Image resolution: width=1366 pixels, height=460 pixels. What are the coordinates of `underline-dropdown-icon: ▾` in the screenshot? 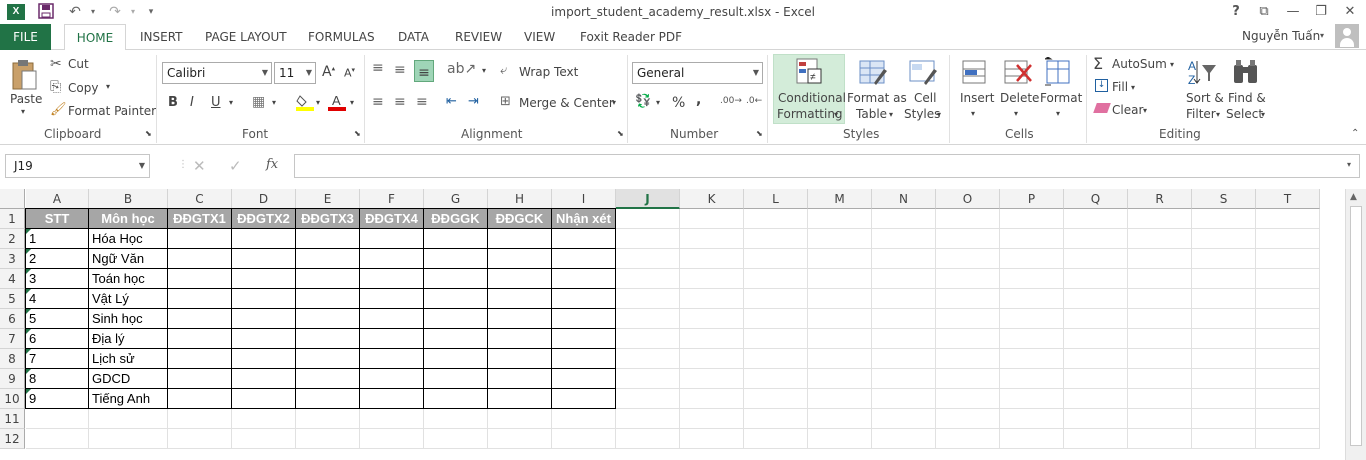 It's located at (231, 102).